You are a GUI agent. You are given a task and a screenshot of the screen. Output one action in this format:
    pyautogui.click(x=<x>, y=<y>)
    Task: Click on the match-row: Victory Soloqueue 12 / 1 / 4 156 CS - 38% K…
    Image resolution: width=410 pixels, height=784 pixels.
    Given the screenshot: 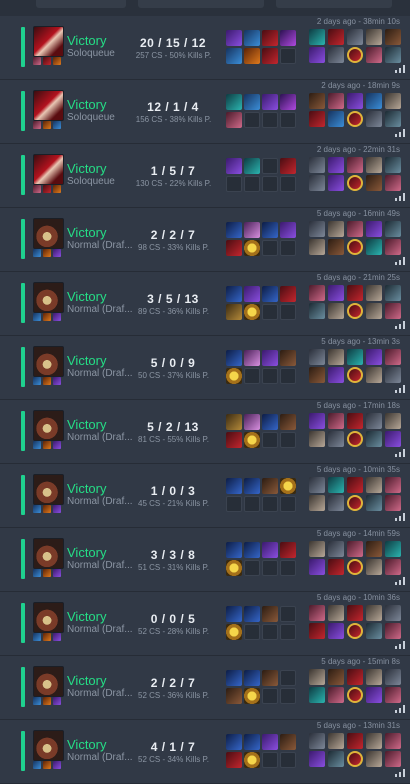 What is the action you would take?
    pyautogui.click(x=205, y=112)
    